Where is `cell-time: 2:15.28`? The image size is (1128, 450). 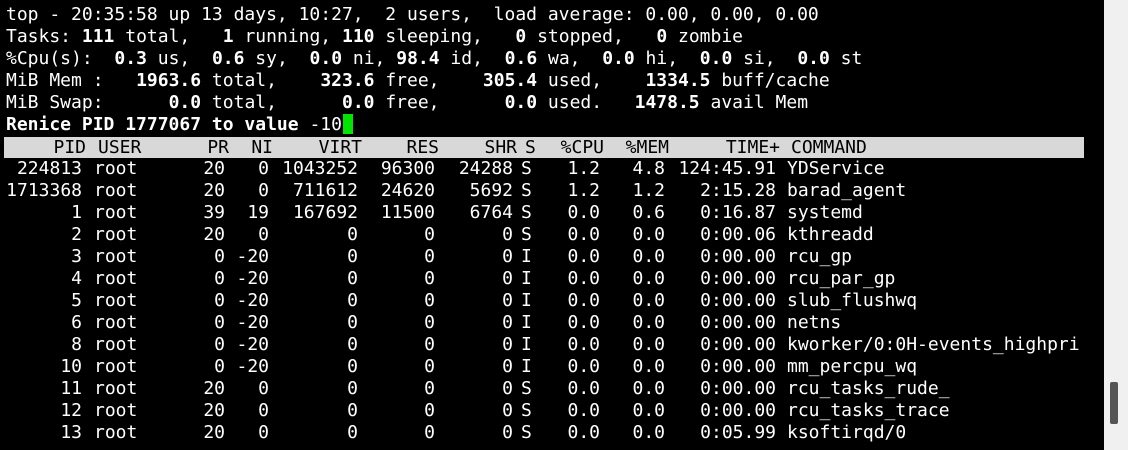 cell-time: 2:15.28 is located at coordinates (738, 190).